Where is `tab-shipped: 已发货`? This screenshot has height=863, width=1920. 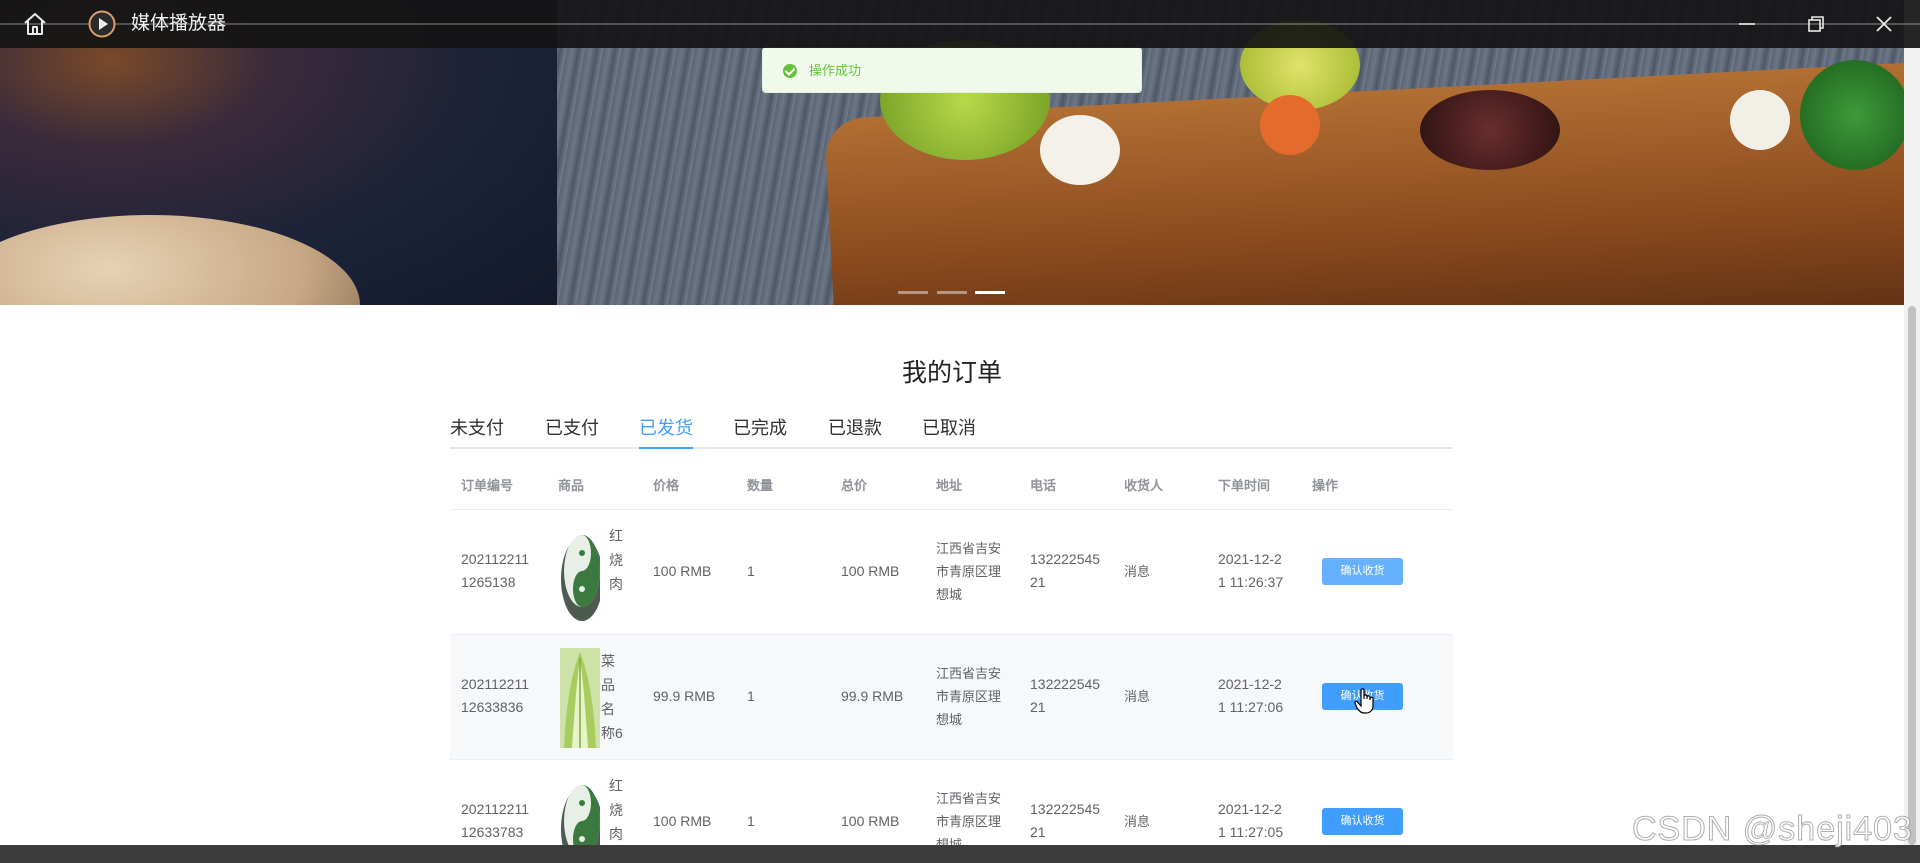
tab-shipped: 已发货 is located at coordinates (666, 431).